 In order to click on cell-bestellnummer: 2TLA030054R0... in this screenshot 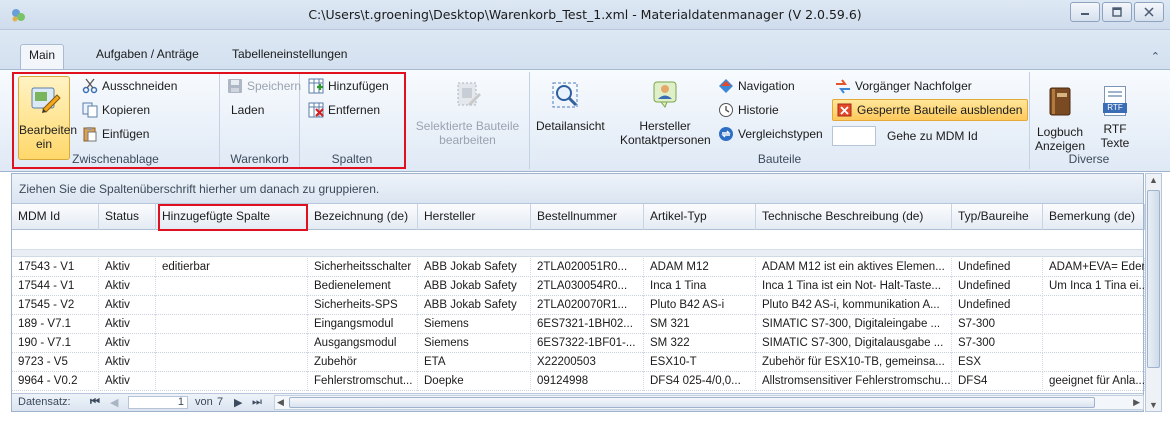, I will do `click(587, 286)`.